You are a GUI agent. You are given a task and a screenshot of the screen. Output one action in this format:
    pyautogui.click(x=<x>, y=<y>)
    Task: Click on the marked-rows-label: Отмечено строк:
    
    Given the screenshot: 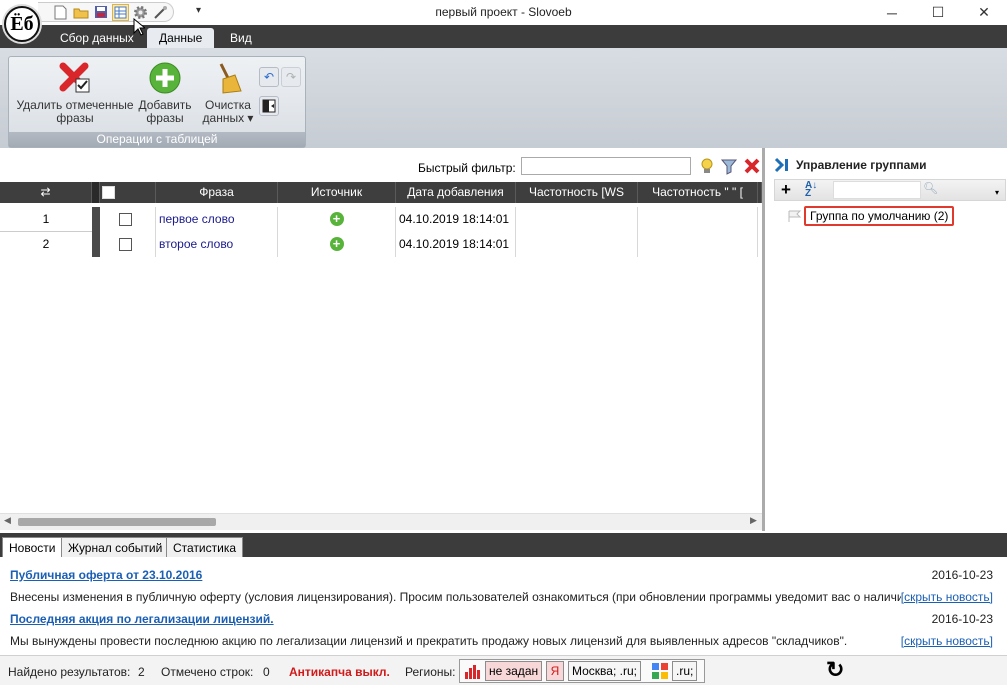 What is the action you would take?
    pyautogui.click(x=207, y=672)
    